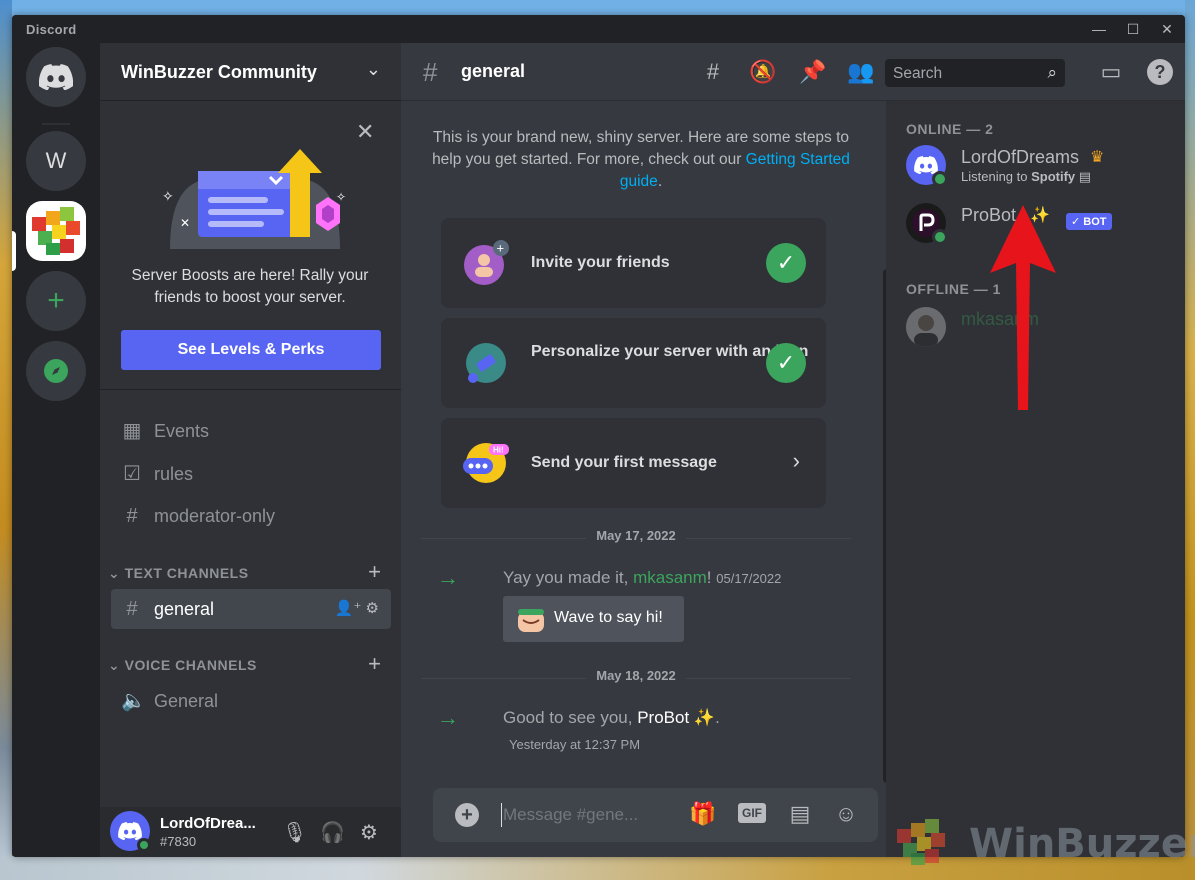 The image size is (1195, 880). Describe the element at coordinates (1097, 157) in the screenshot. I see `crown-icon: ♛` at that location.